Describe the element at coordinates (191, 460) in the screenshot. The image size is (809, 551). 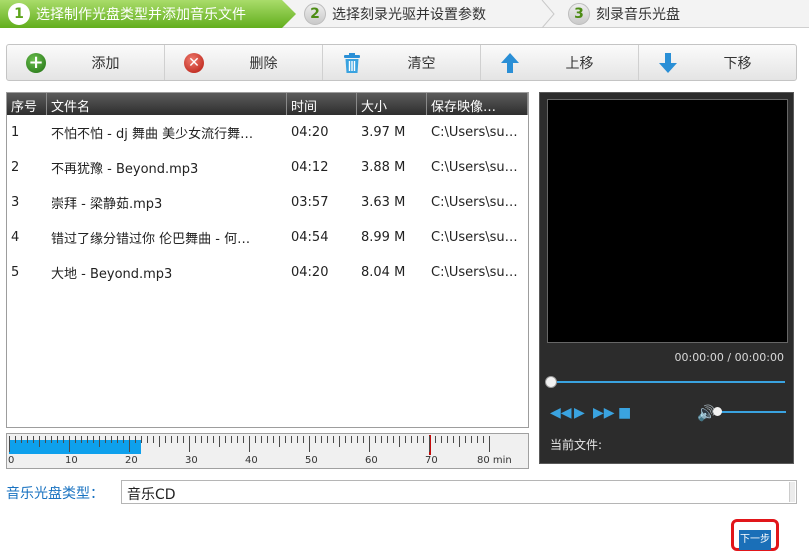
I see `ruler-label-30: 30` at that location.